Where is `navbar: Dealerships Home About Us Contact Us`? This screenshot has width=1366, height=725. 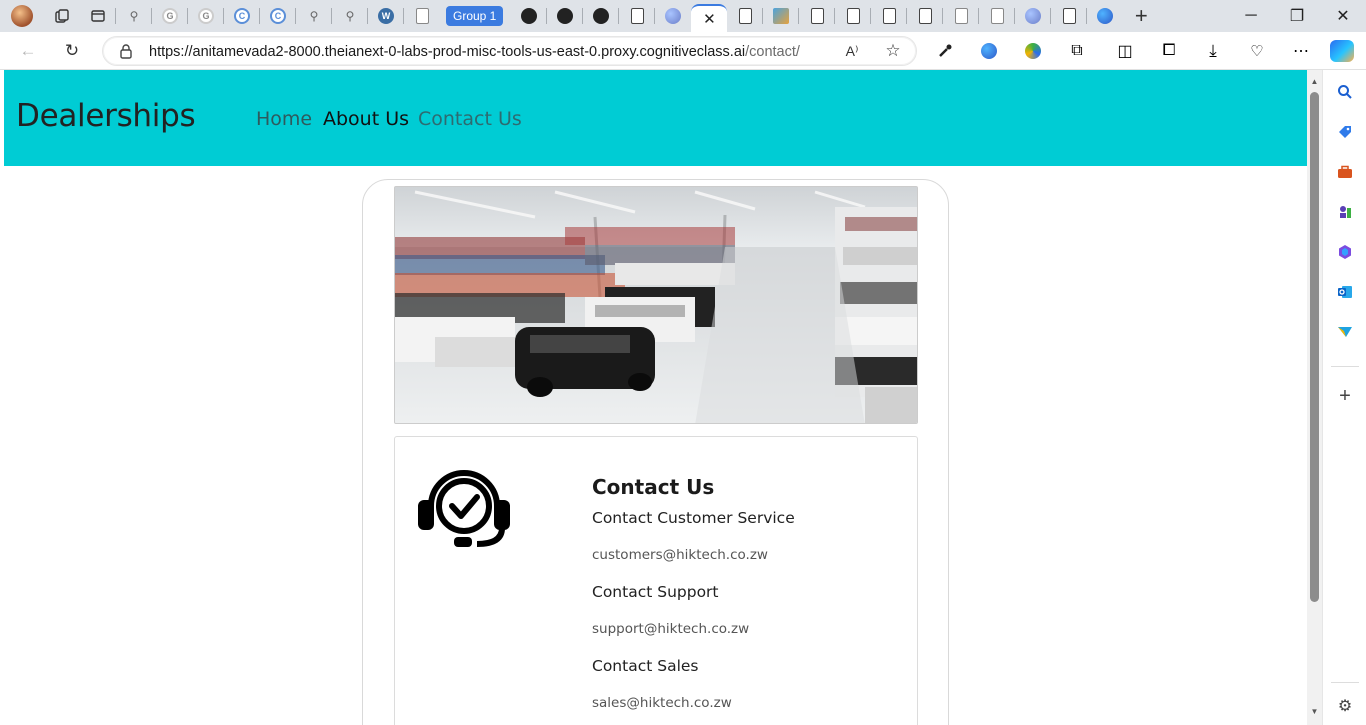 navbar: Dealerships Home About Us Contact Us is located at coordinates (655, 118).